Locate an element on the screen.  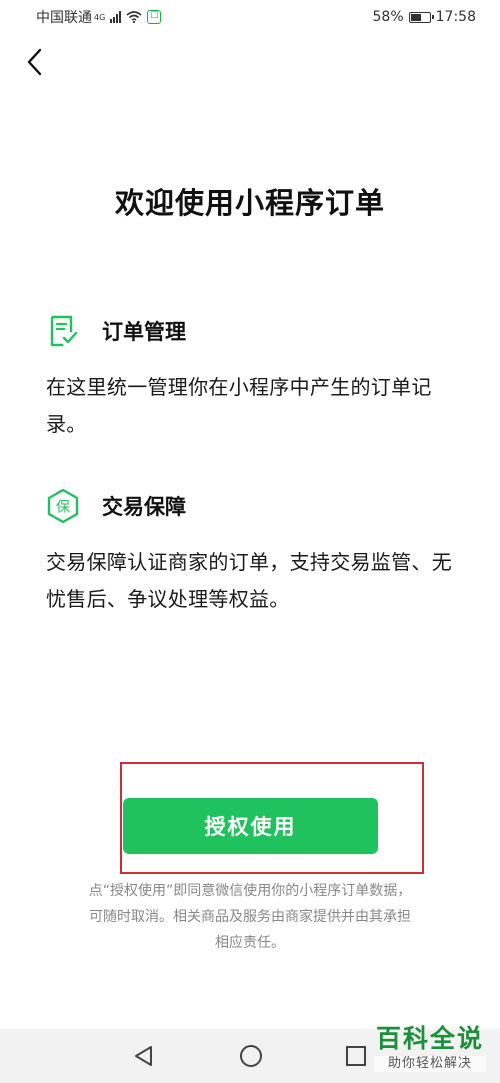
feature-title: 订单管理 is located at coordinates (144, 332).